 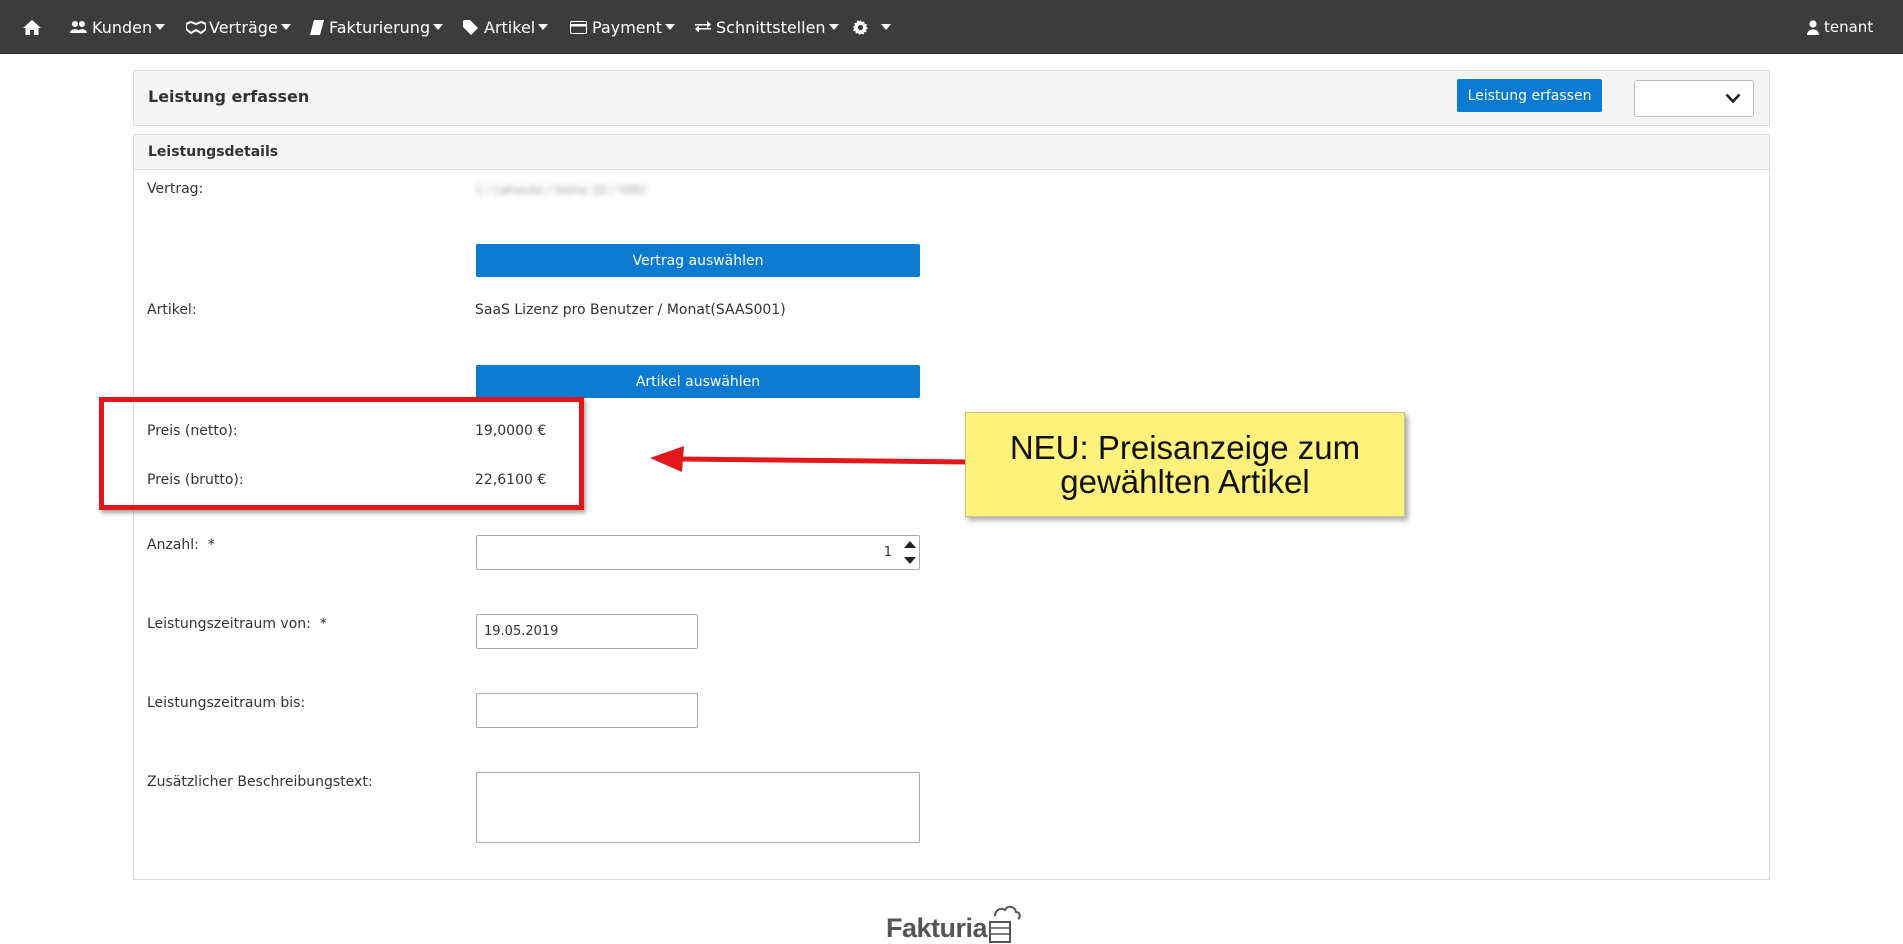 I want to click on nav-vertraege-label: Verträge, so click(x=243, y=27).